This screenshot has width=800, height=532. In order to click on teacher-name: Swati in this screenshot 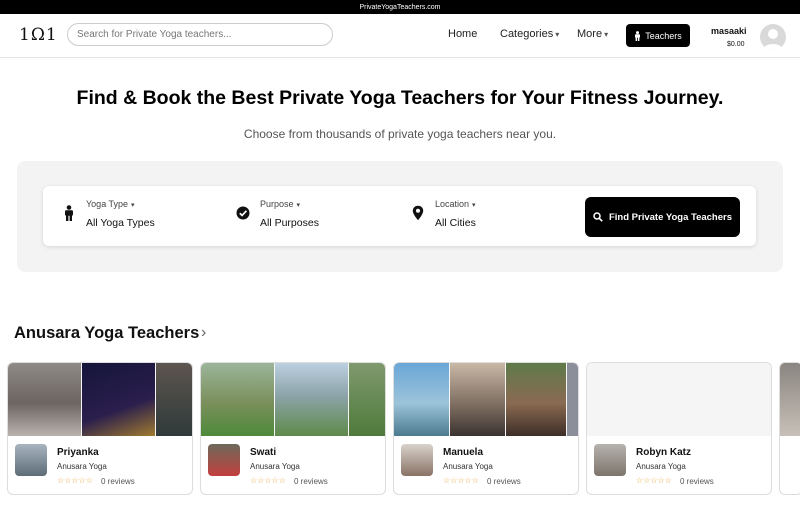, I will do `click(263, 452)`.